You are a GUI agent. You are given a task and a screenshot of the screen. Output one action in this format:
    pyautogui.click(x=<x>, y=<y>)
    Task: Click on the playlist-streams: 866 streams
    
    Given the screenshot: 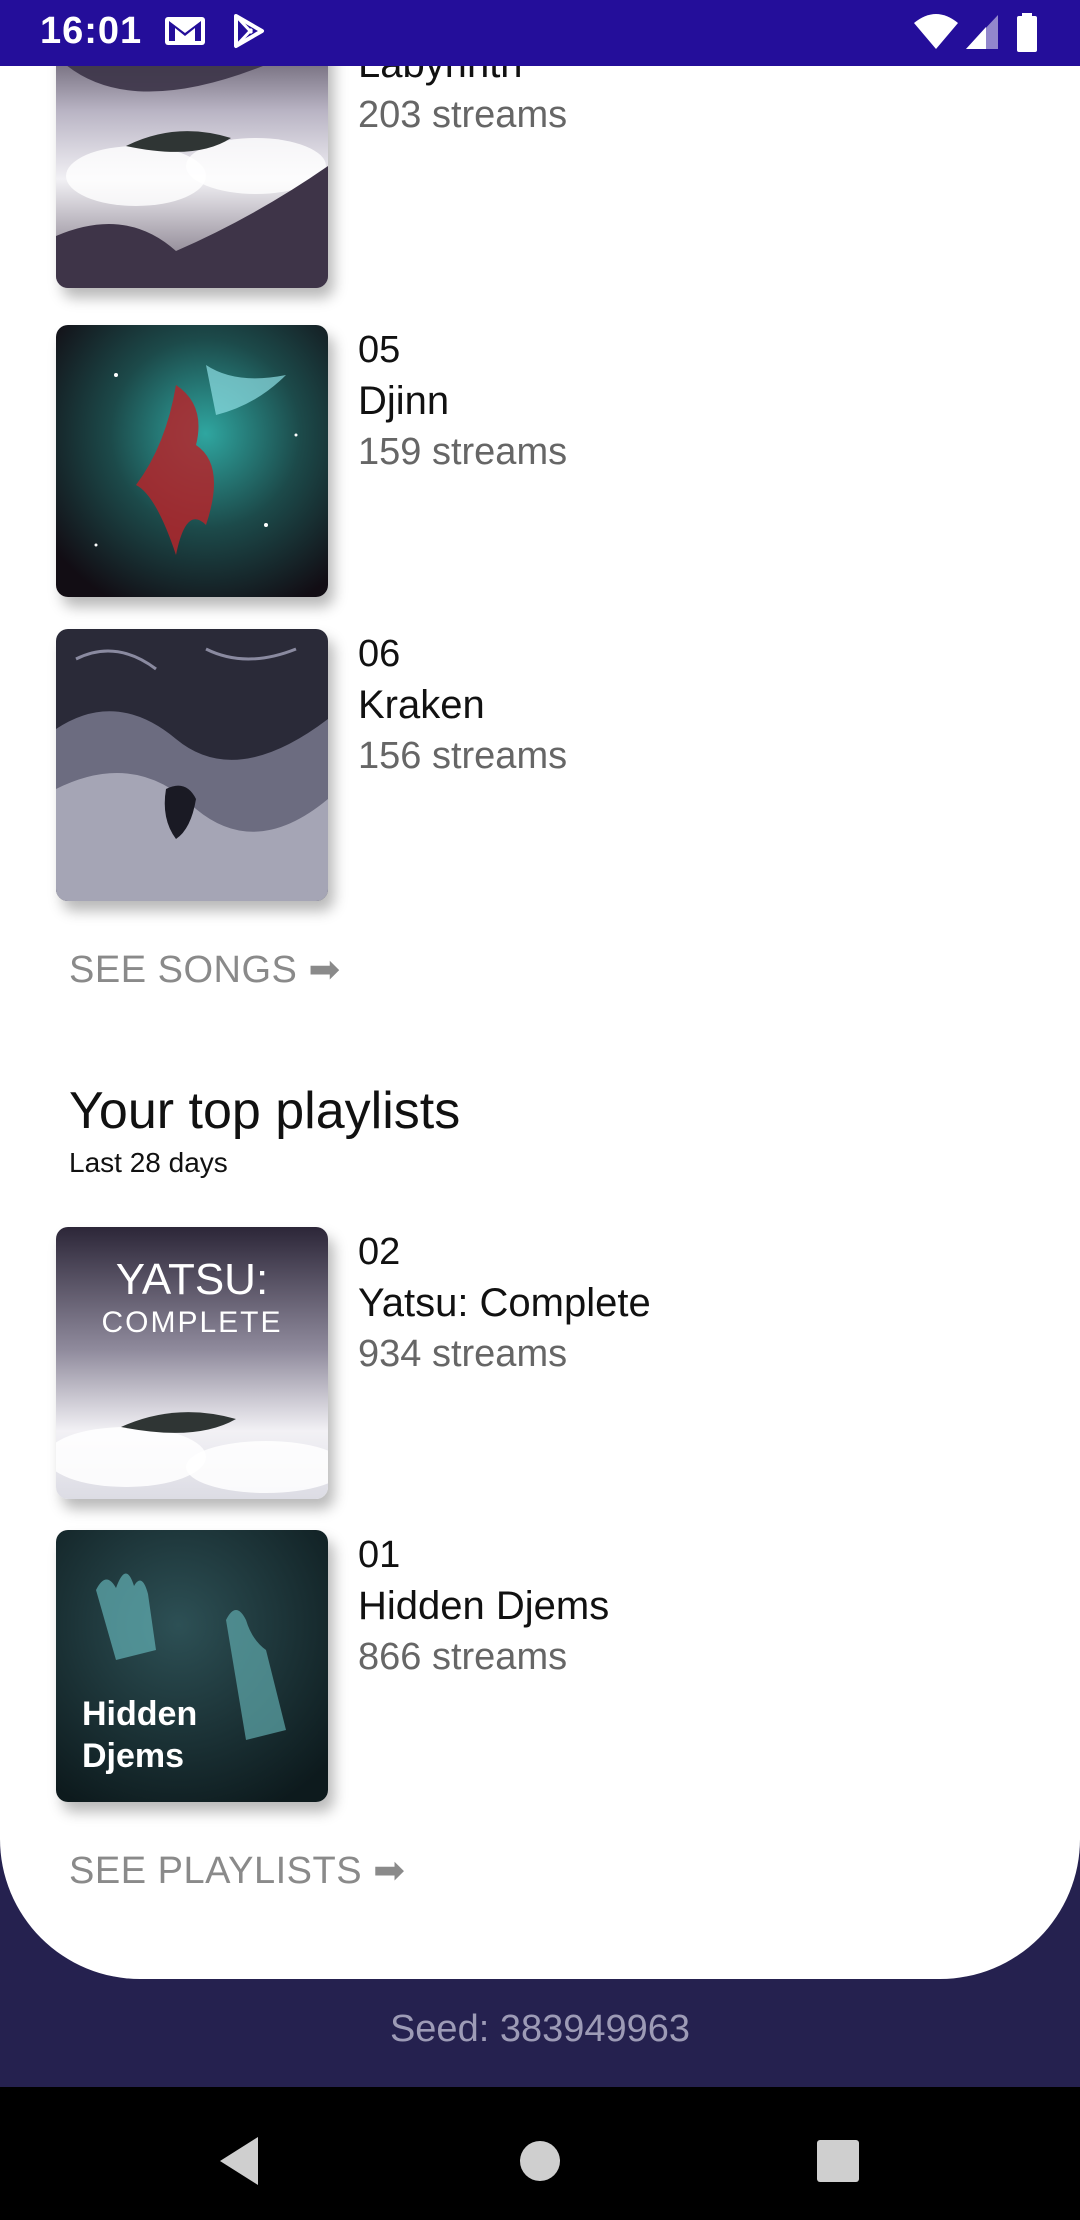 What is the action you would take?
    pyautogui.click(x=463, y=1657)
    